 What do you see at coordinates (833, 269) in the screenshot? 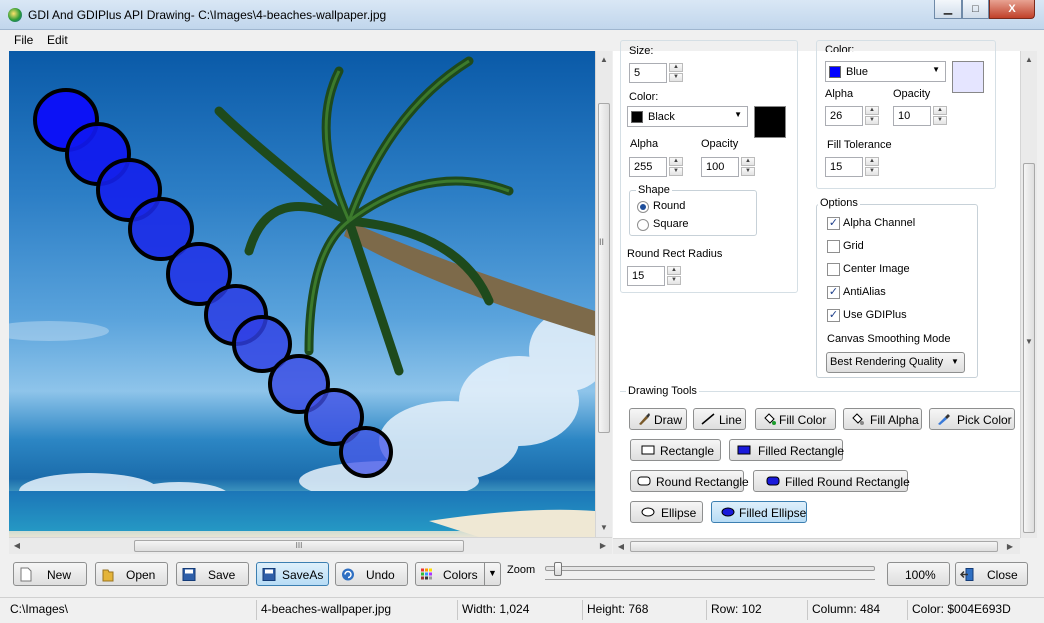
I see `center-image-checkbox` at bounding box center [833, 269].